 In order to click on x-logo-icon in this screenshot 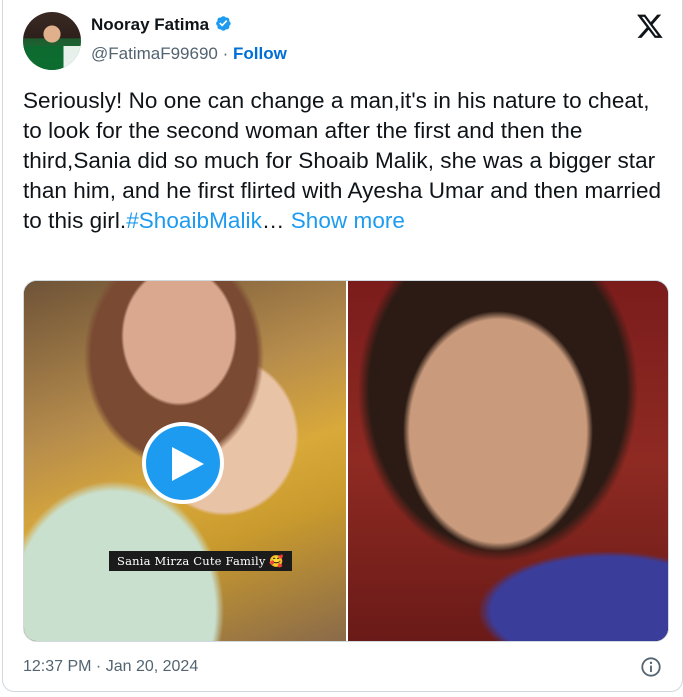, I will do `click(650, 26)`.